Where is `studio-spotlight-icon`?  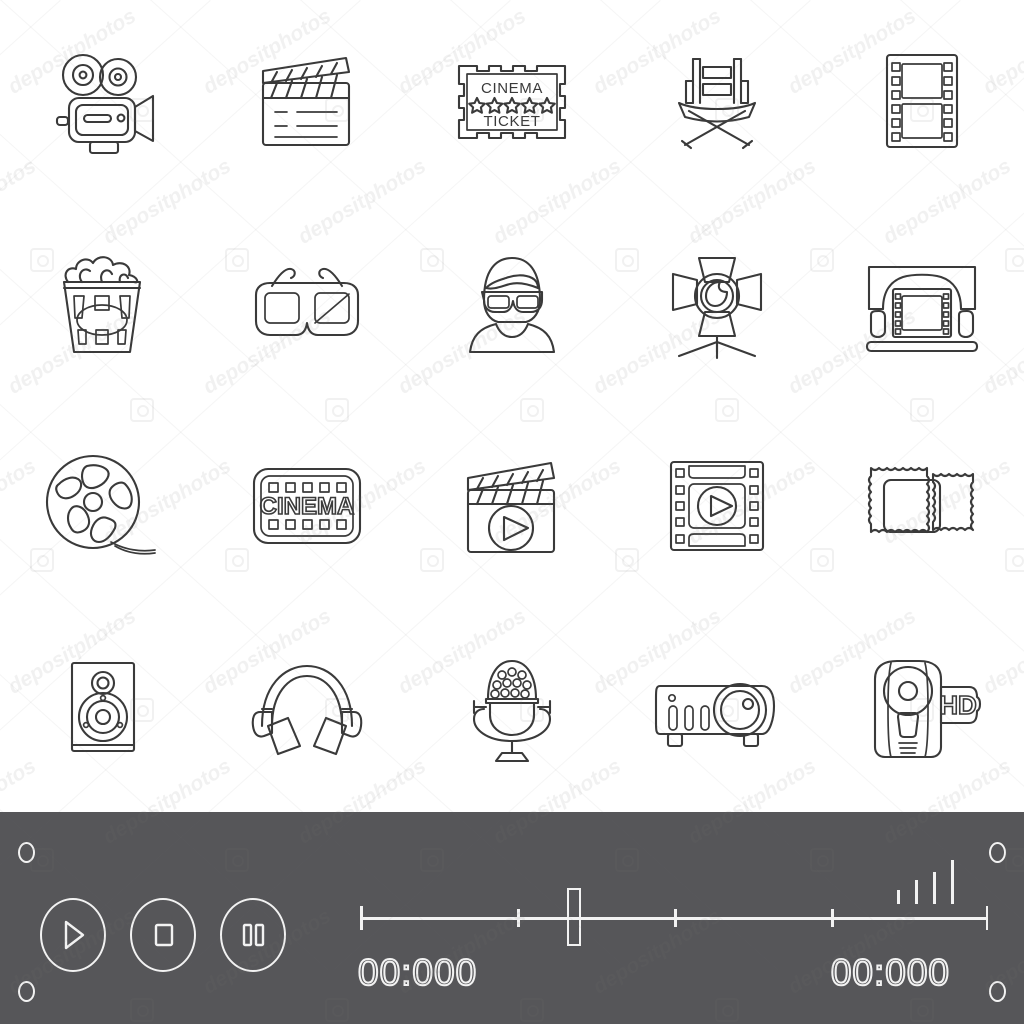
studio-spotlight-icon is located at coordinates (716, 307).